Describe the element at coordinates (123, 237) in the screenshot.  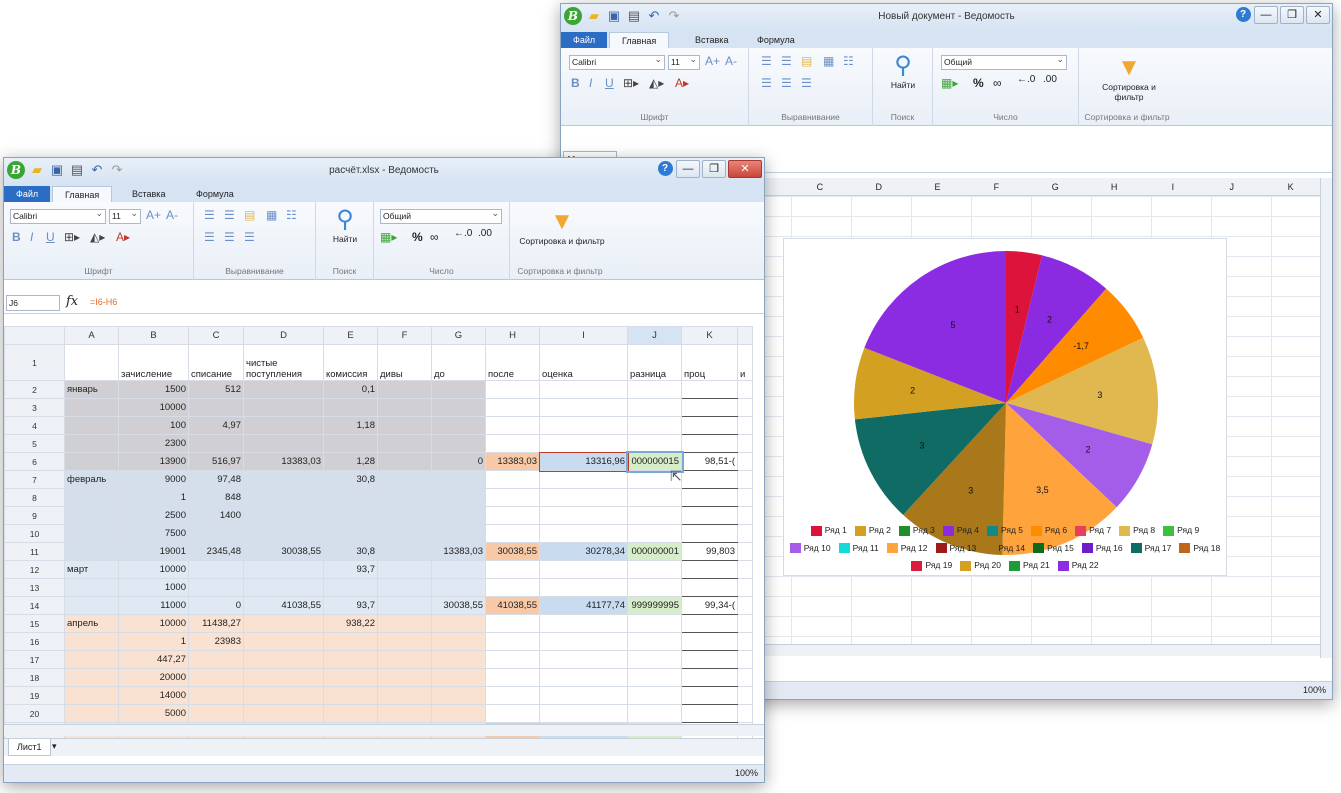
I see `font-color-icon: A▸` at that location.